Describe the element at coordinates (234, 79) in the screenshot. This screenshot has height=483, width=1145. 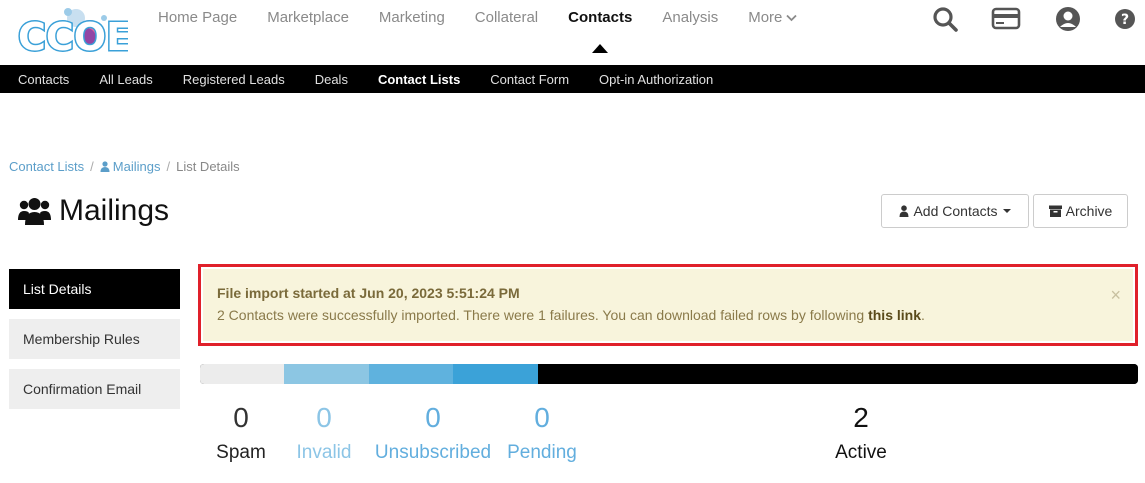
I see `subnav-registered-leads: Registered Leads` at that location.